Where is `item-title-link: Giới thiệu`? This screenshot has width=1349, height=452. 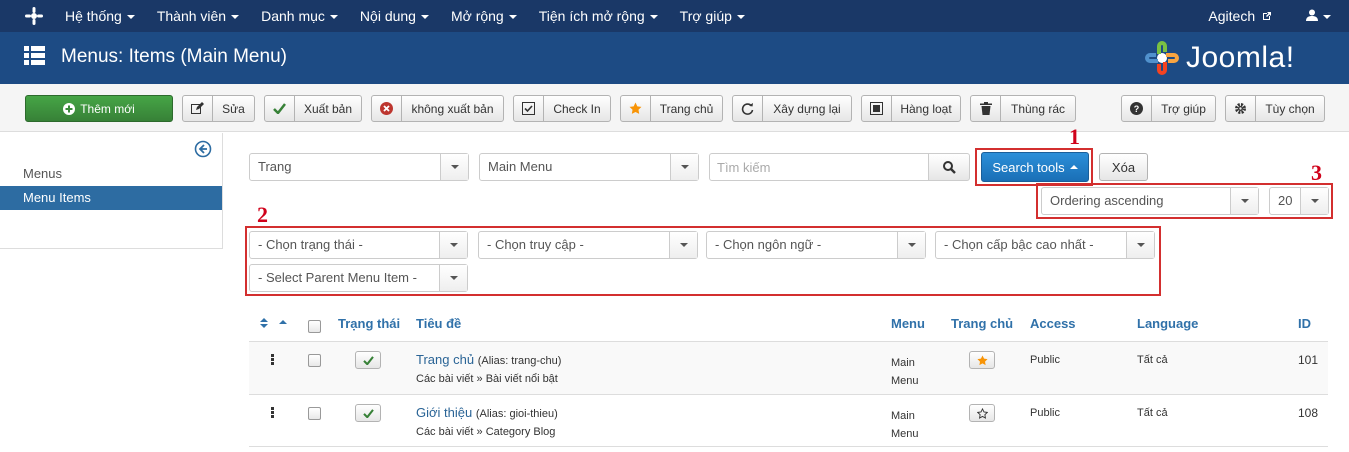
item-title-link: Giới thiệu is located at coordinates (444, 412).